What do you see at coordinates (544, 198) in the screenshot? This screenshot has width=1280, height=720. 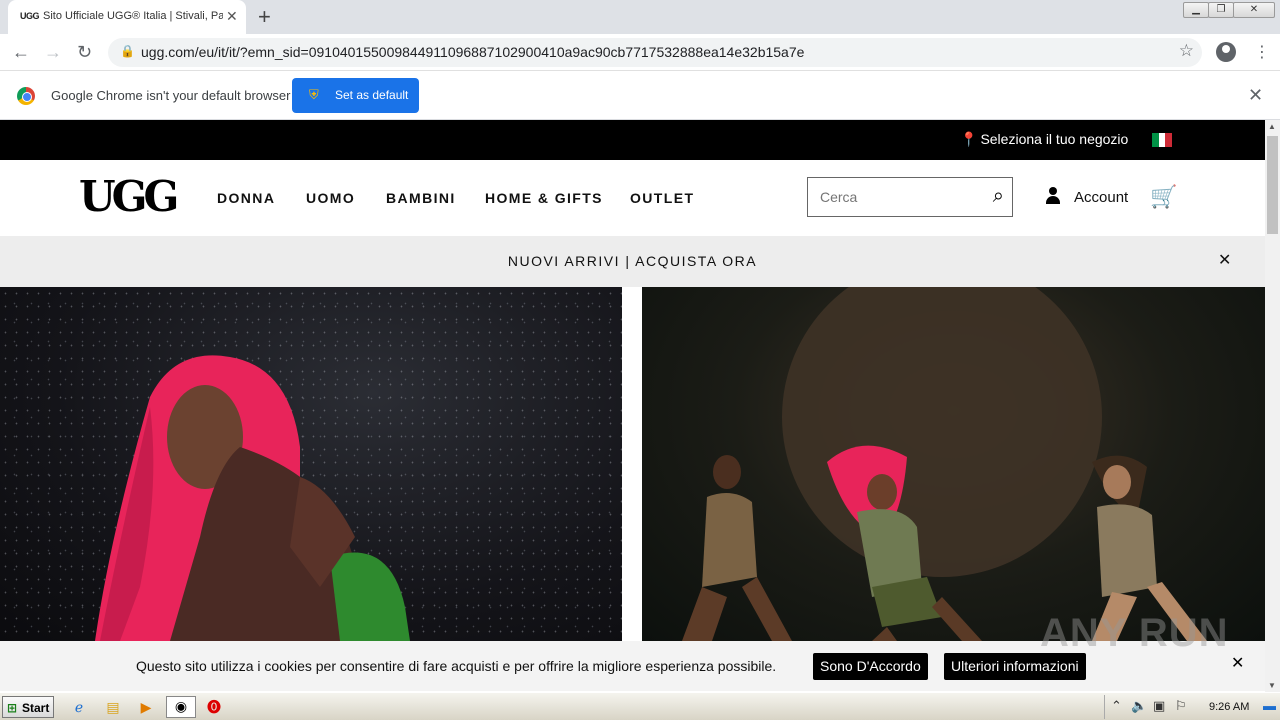 I see `nav-home-gifts: HOME & GIFTS` at bounding box center [544, 198].